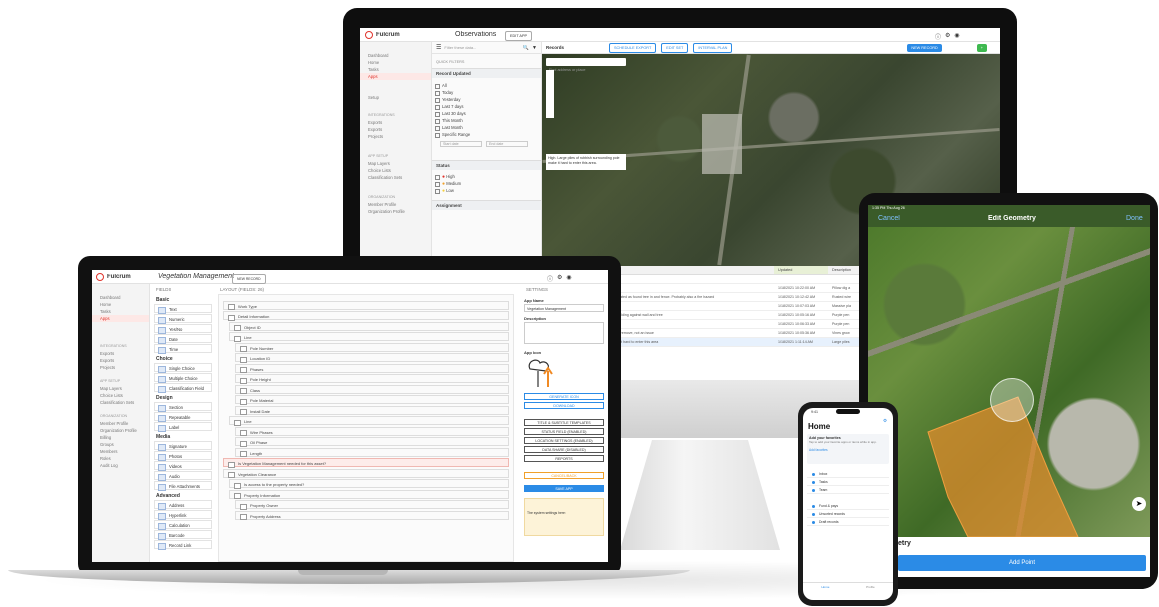 The height and width of the screenshot is (607, 1159). Describe the element at coordinates (183, 486) in the screenshot. I see `field-tool: File Attachments` at that location.